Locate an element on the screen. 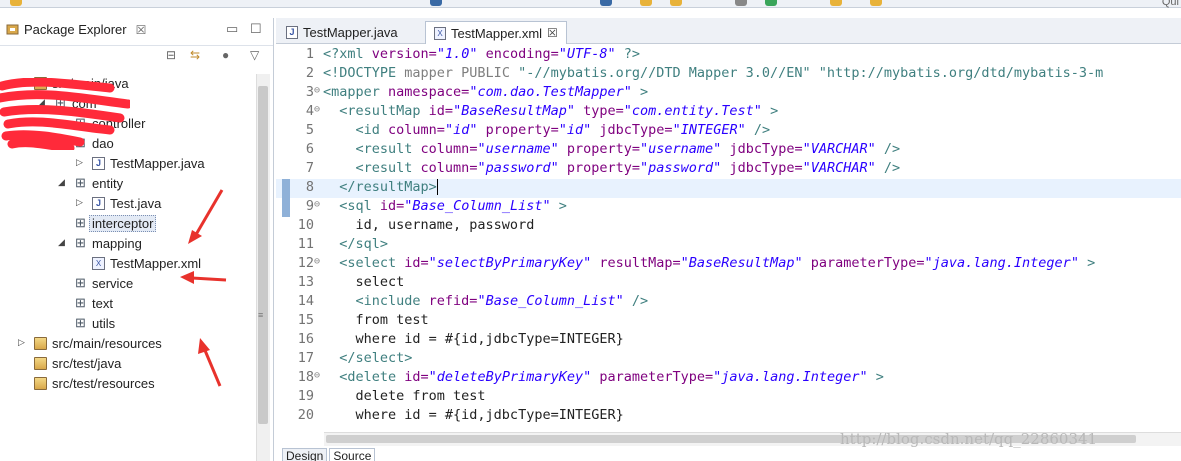  package-explorer-tab: Package Explorer ☒ is located at coordinates (76, 29).